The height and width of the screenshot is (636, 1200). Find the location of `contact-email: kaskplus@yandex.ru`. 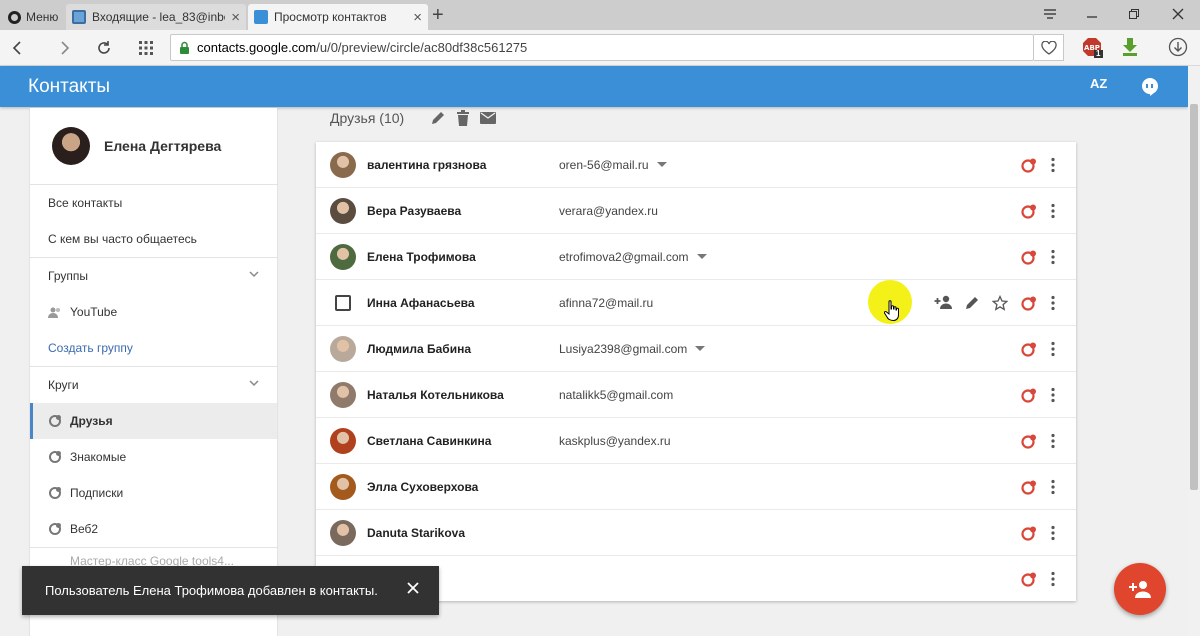

contact-email: kaskplus@yandex.ru is located at coordinates (615, 441).